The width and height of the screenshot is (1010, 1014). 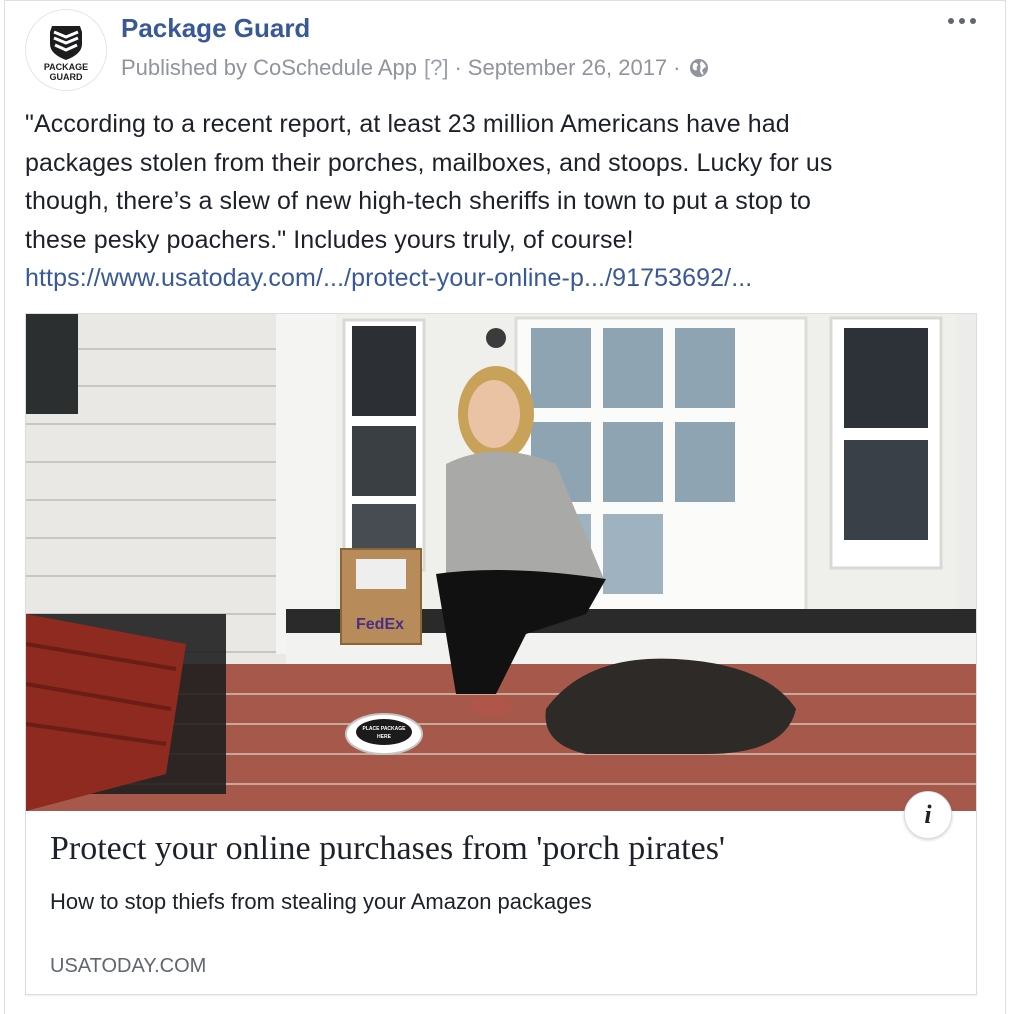 I want to click on page-avatar: PACKAGE GUARD, so click(x=66, y=50).